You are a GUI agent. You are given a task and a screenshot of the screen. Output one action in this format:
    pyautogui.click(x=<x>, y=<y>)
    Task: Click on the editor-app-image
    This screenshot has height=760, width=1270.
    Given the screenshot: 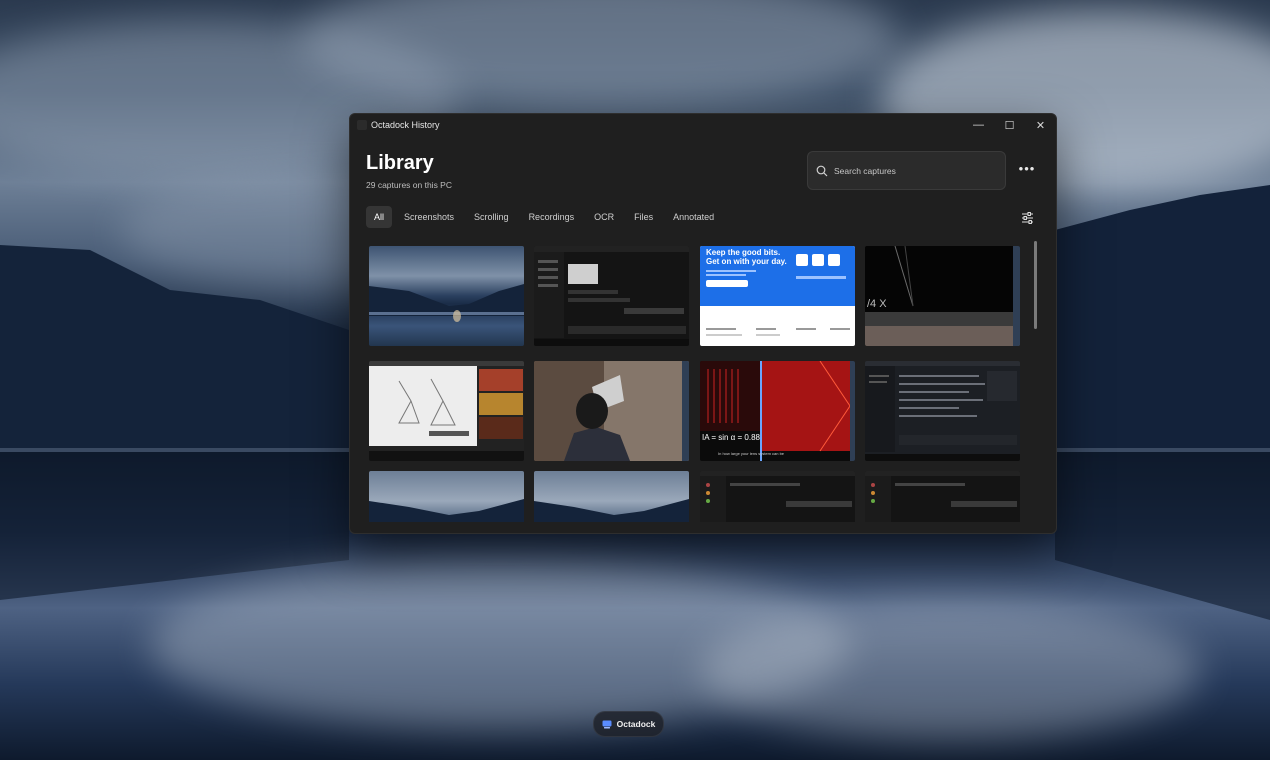 What is the action you would take?
    pyautogui.click(x=942, y=411)
    